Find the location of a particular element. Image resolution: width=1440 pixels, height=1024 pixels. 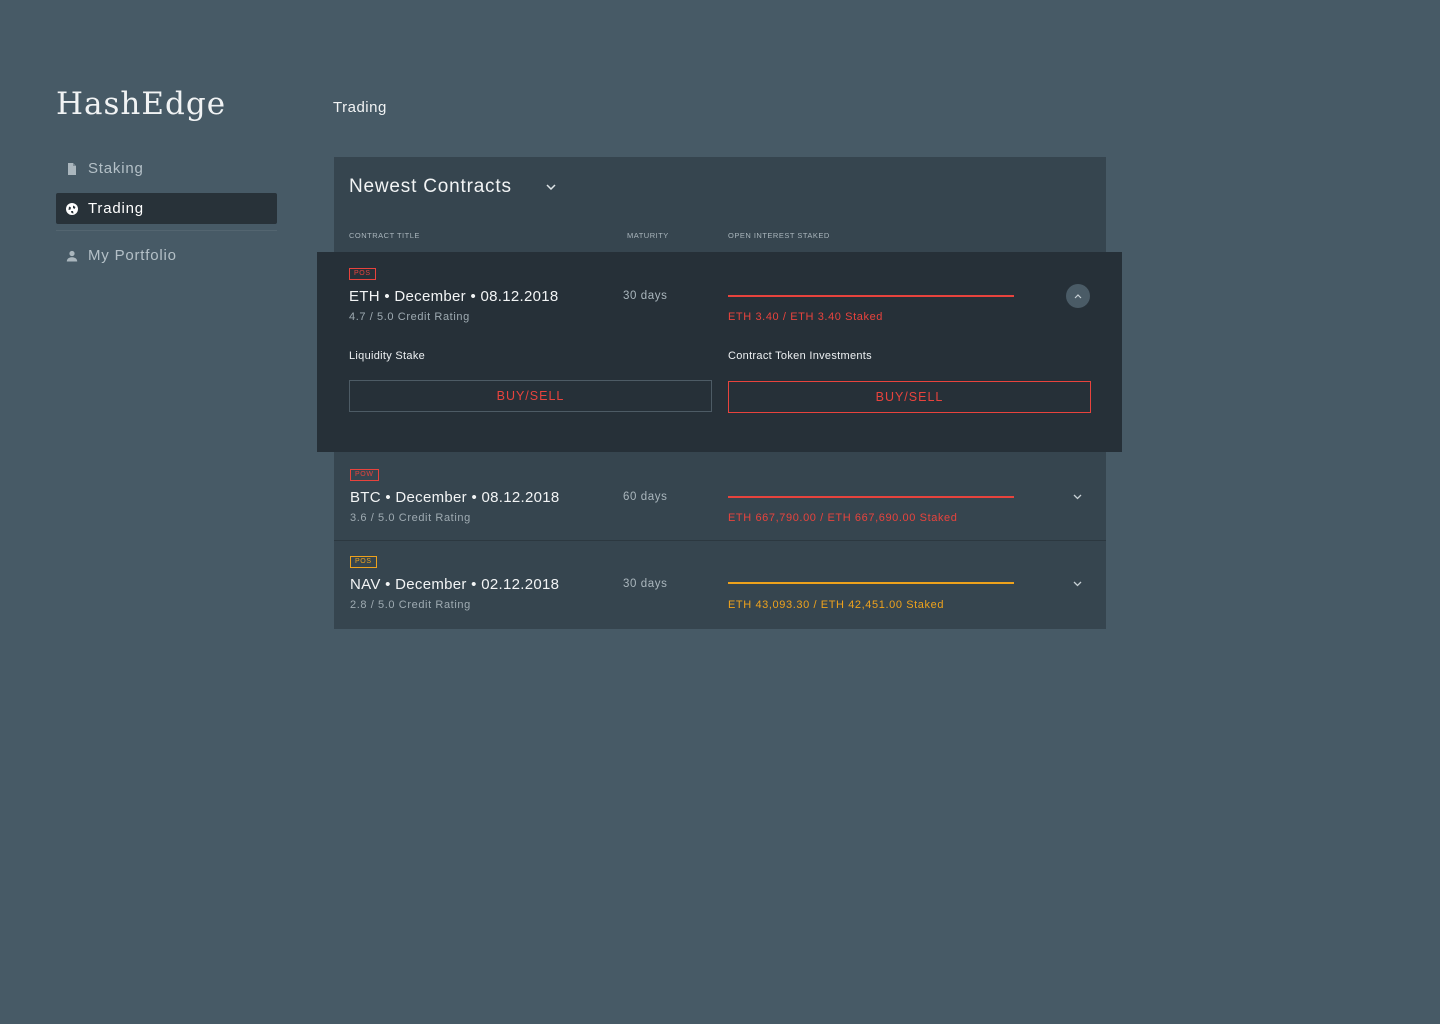

credit-rating: 2.8 / 5.0 Credit Rating is located at coordinates (410, 605).